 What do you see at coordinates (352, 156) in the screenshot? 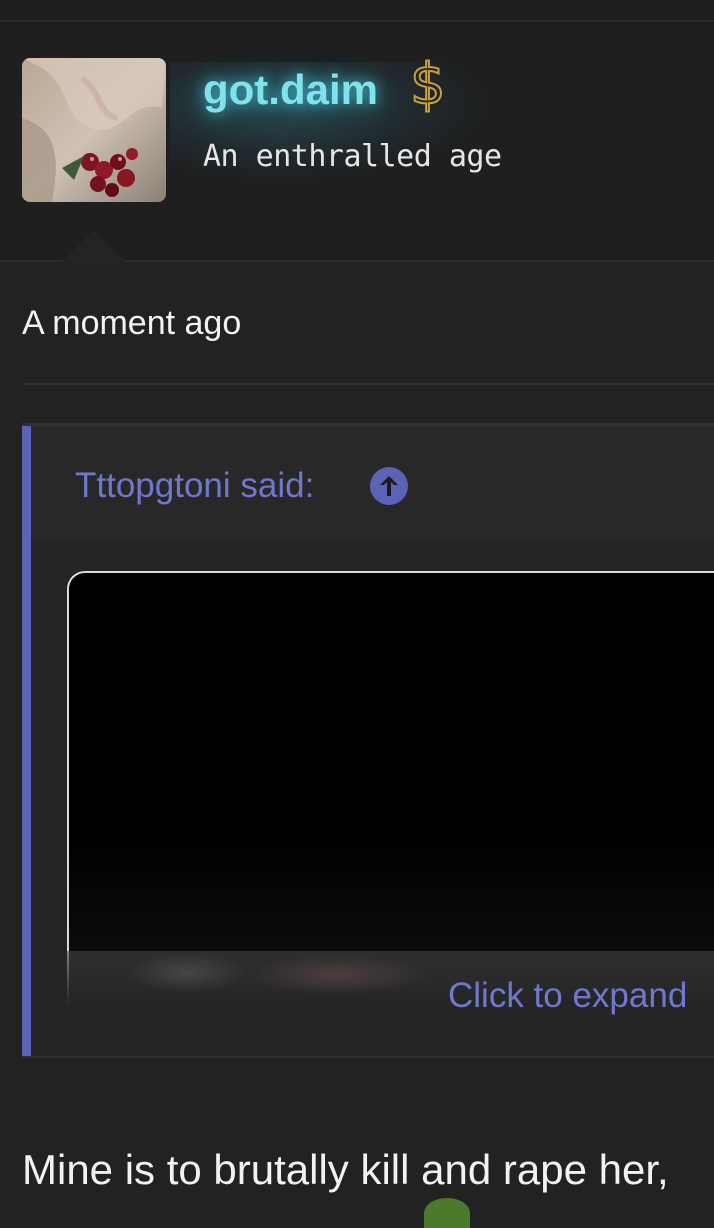
I see `user-title: An enthralled age` at bounding box center [352, 156].